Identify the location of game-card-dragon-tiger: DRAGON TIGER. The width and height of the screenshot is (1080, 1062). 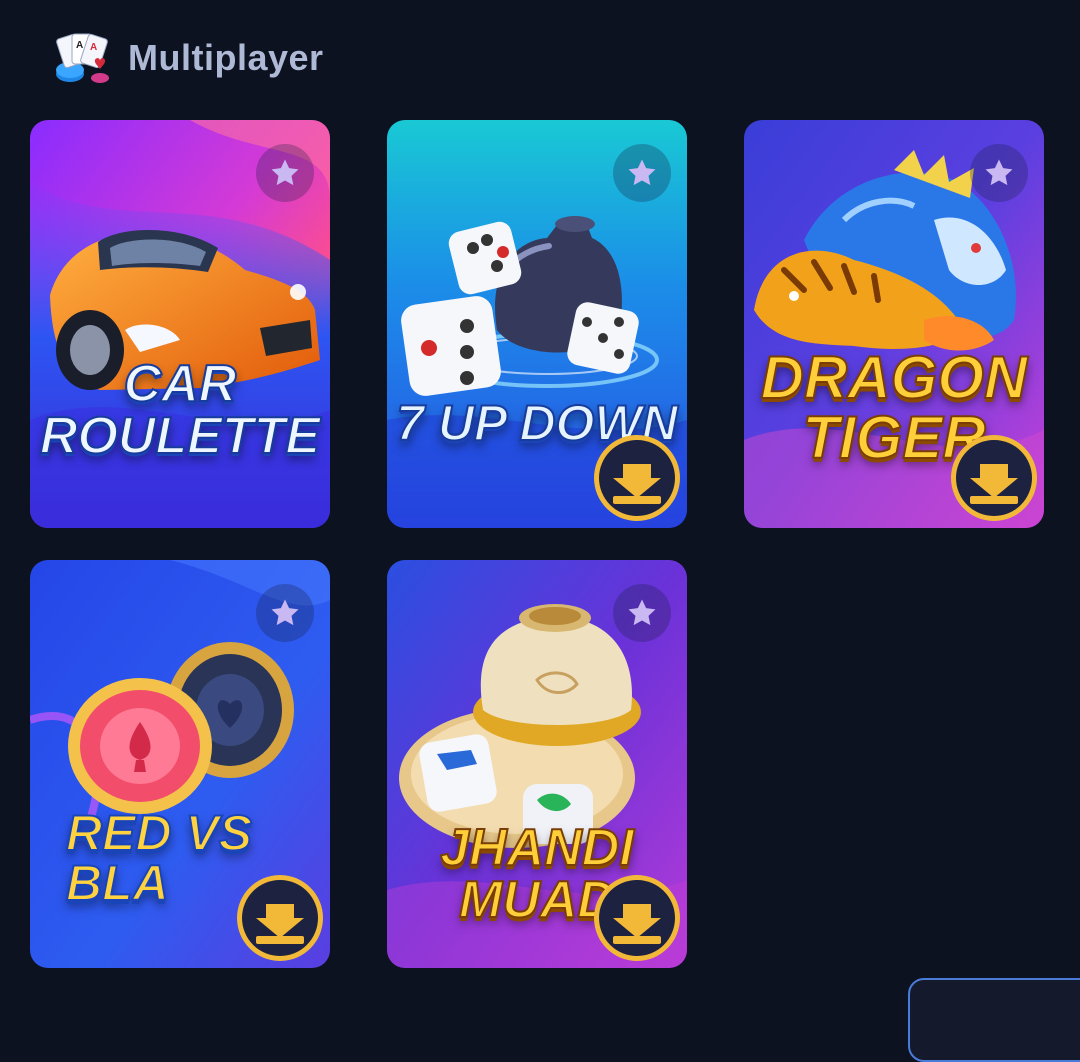
(894, 324).